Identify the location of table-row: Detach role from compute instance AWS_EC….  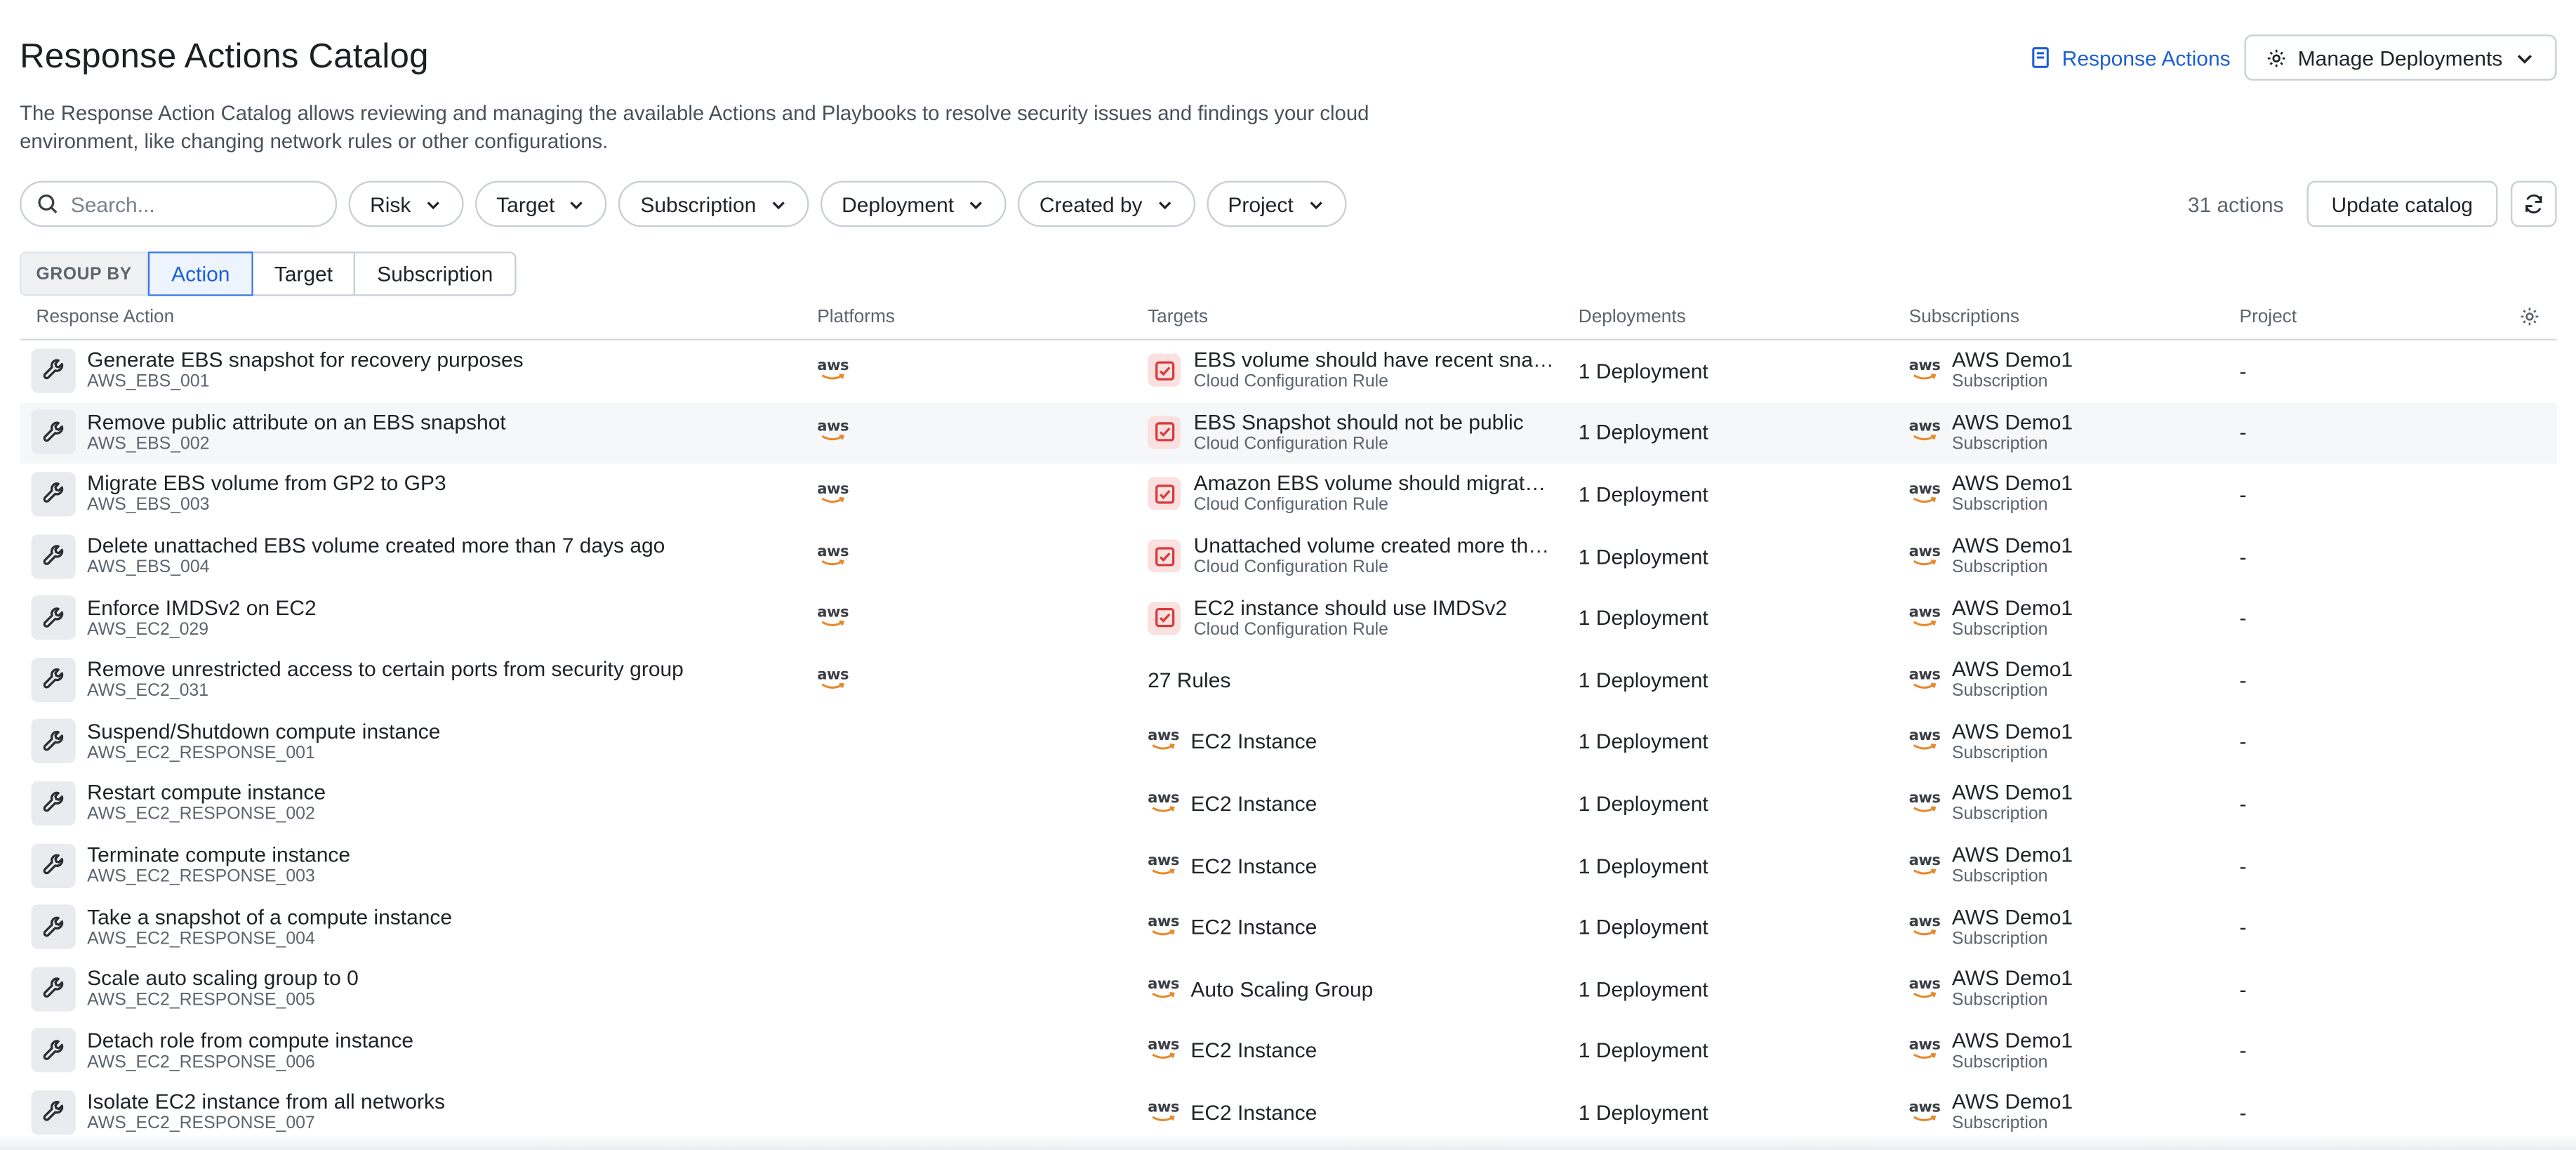
(1288, 1052).